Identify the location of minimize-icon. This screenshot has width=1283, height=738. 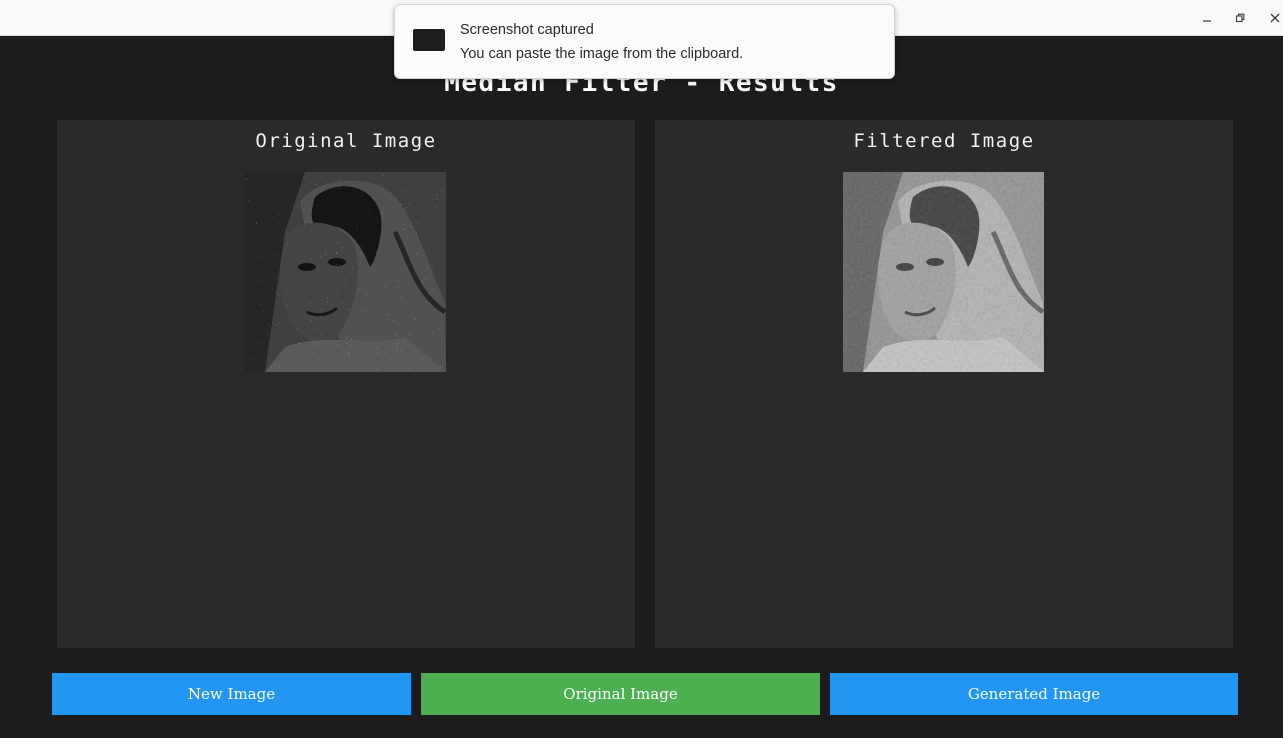
(1207, 18).